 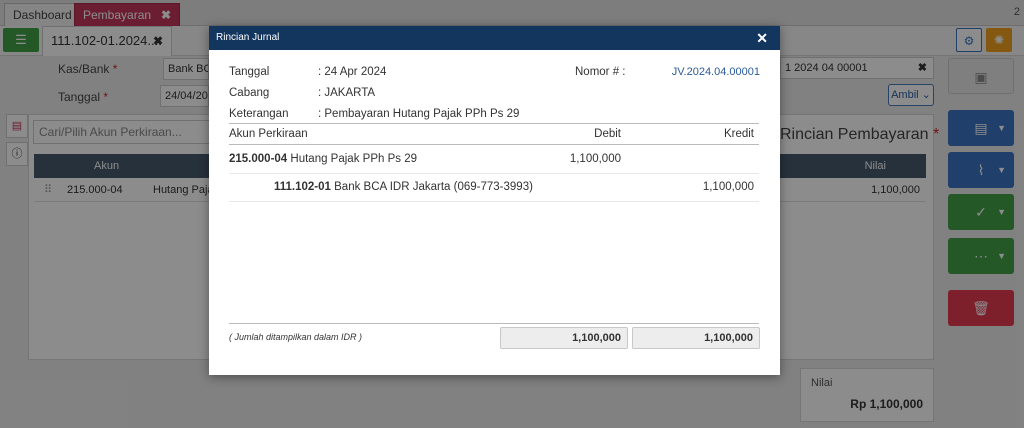 I want to click on modal-title: Rincian Jurnal, so click(x=248, y=37).